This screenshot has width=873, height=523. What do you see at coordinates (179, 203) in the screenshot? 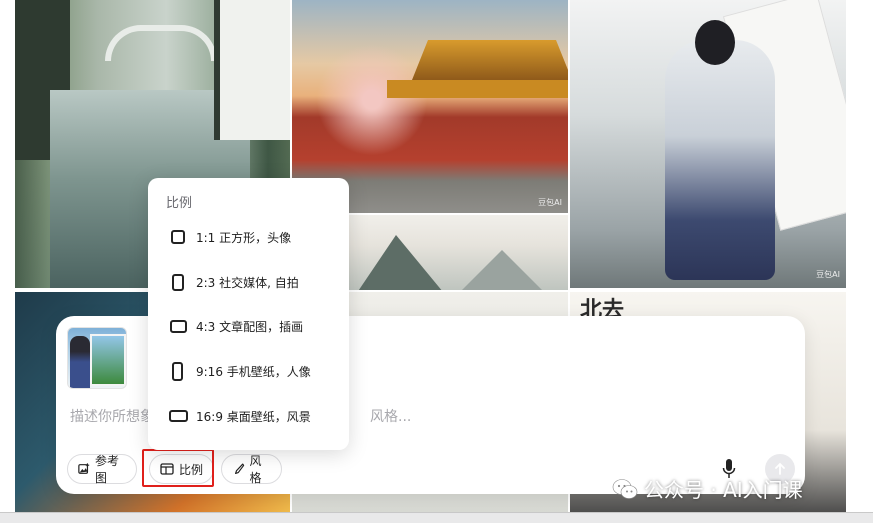
I see `ratio-menu-title: 比例` at bounding box center [179, 203].